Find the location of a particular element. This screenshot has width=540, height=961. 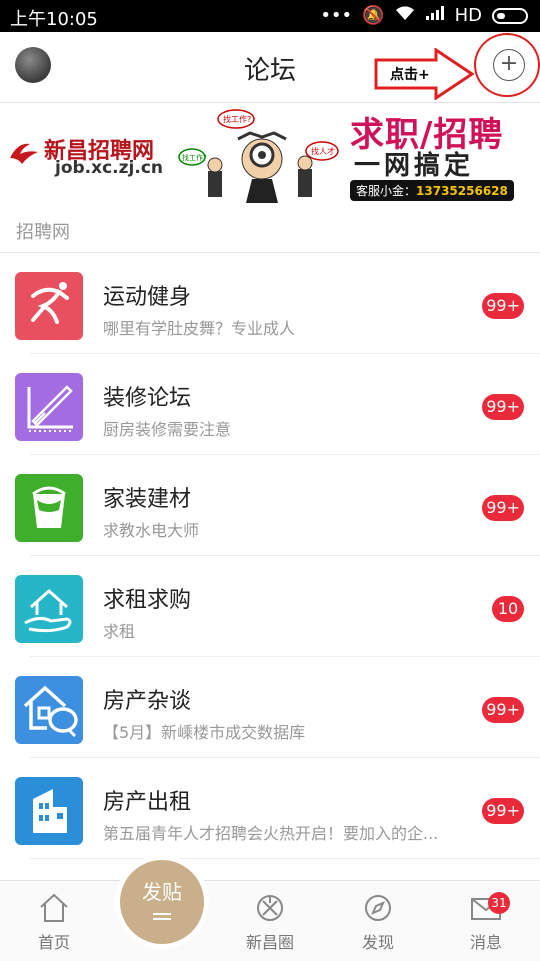

status-time: 上午10:05 is located at coordinates (54, 19).